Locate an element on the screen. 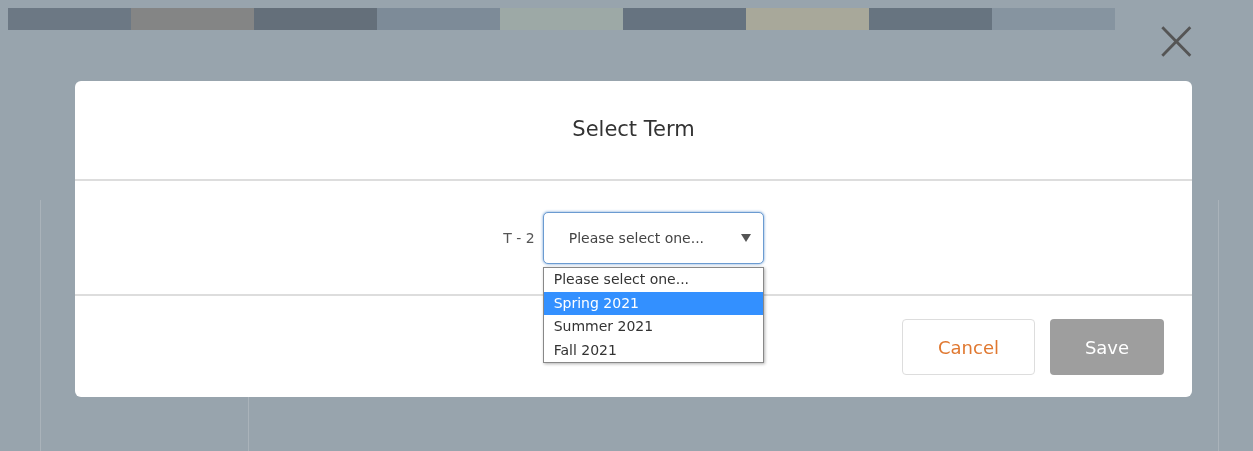  field-label: T - 2 is located at coordinates (519, 238).